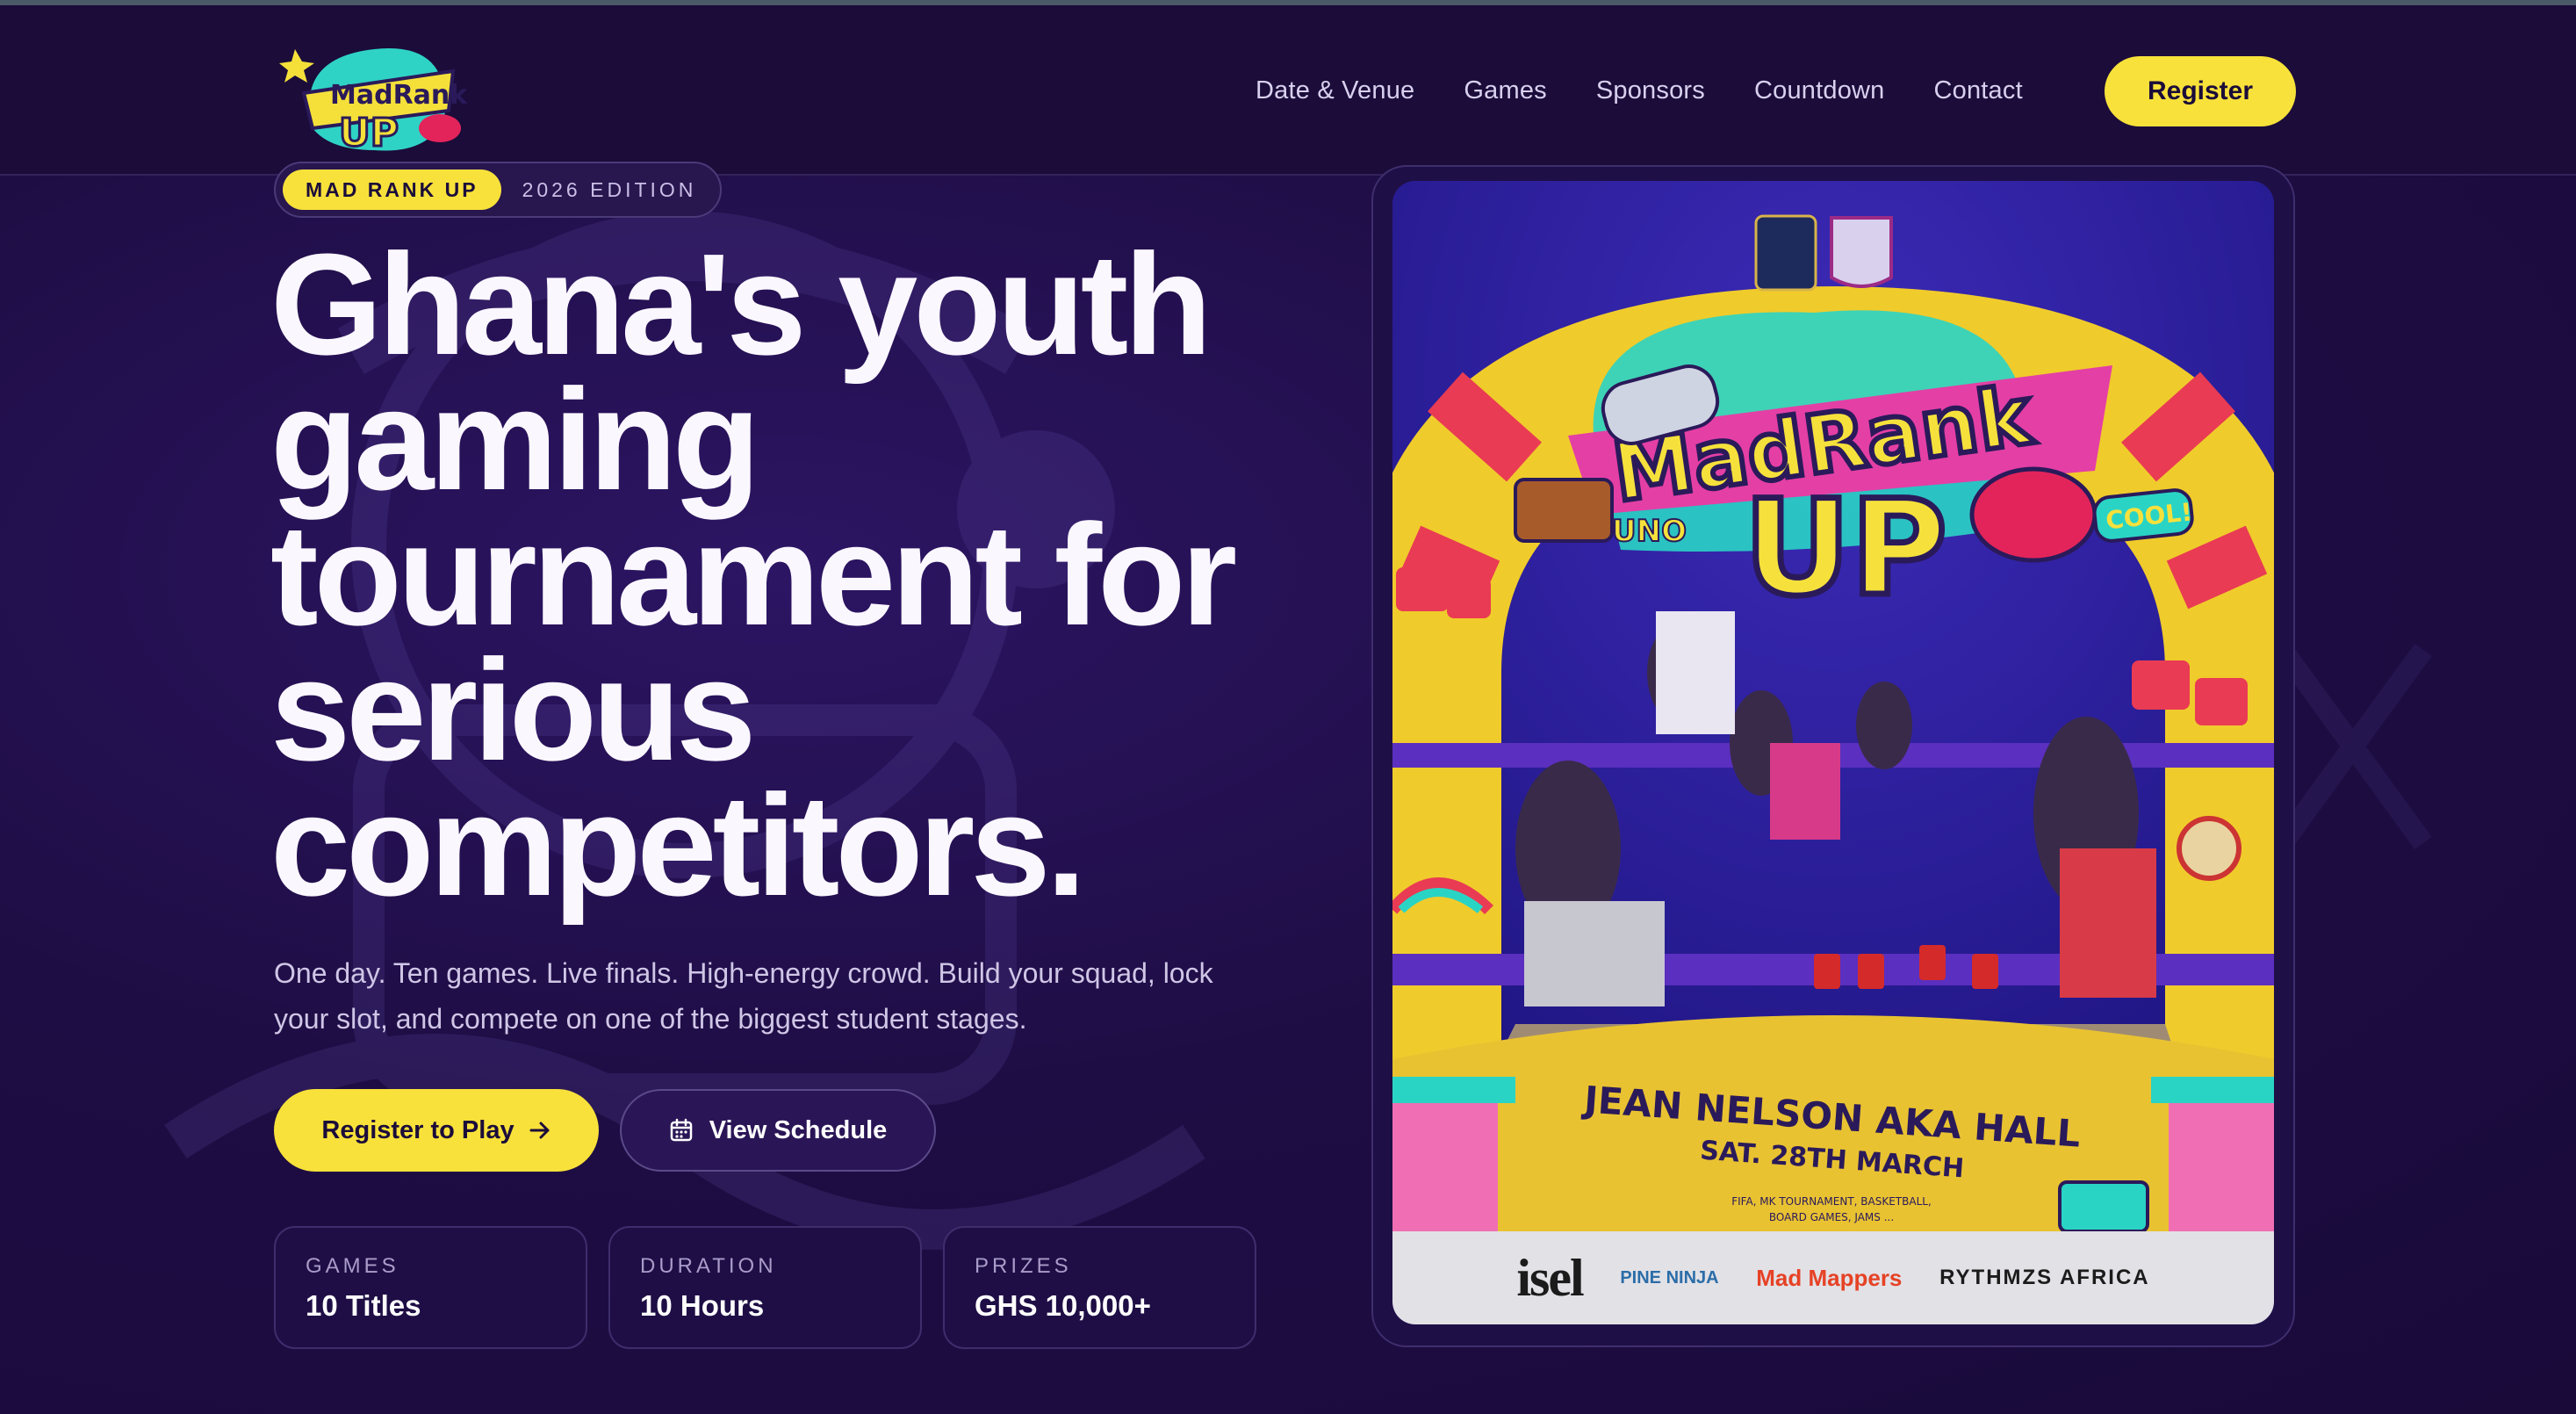  I want to click on stat-value: 10 Hours, so click(702, 1305).